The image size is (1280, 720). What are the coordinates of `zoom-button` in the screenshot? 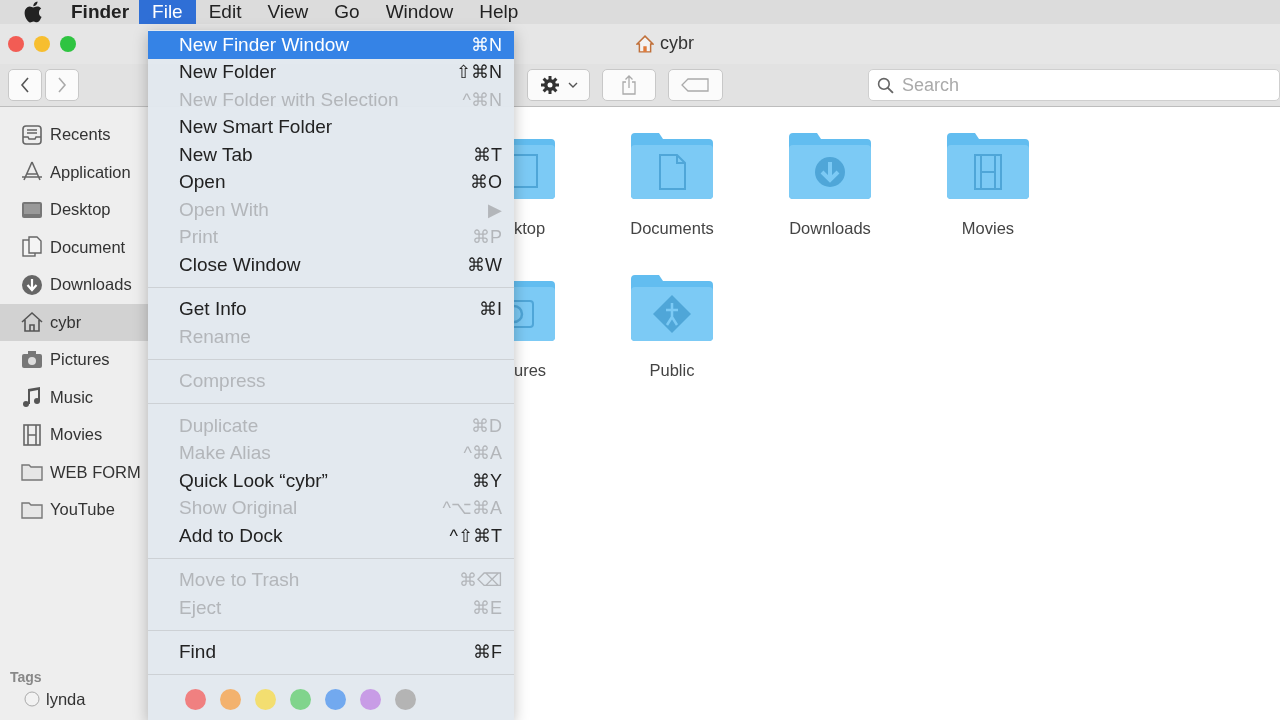 It's located at (68, 44).